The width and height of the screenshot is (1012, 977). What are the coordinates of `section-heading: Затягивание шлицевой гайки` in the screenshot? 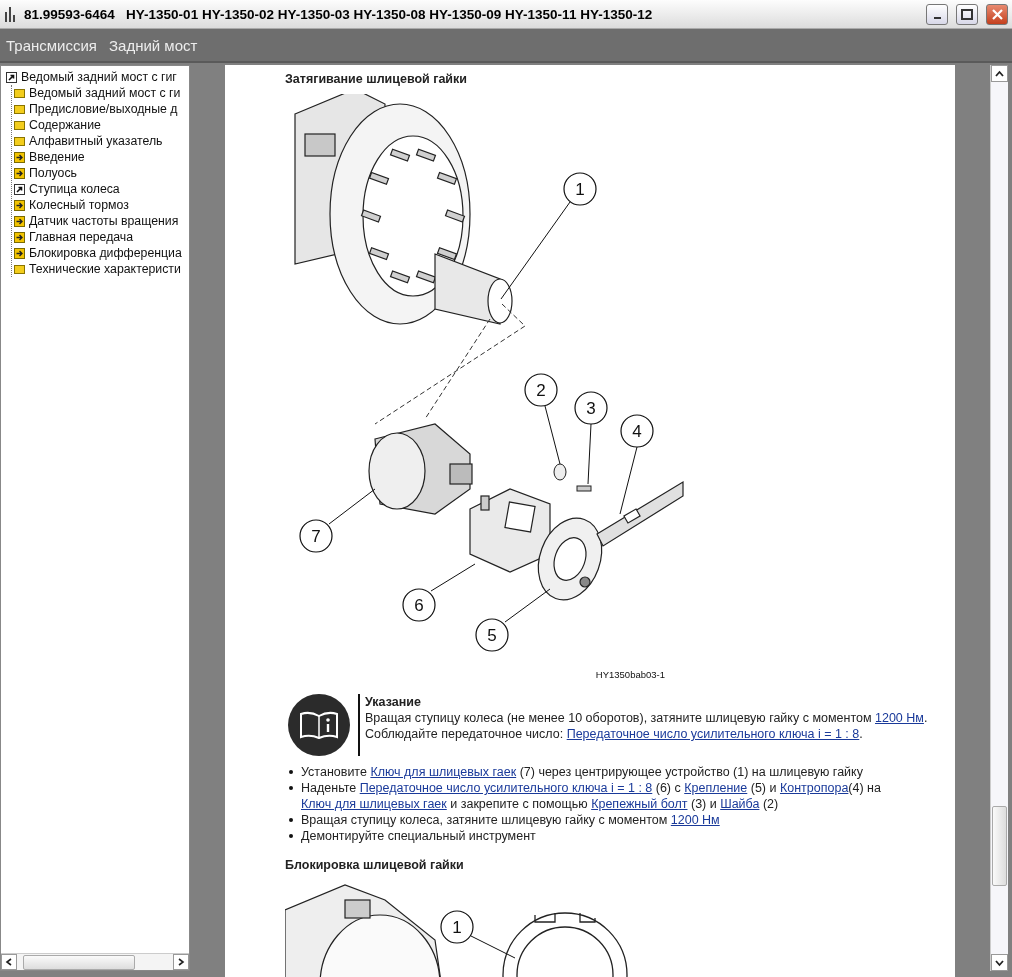 It's located at (376, 79).